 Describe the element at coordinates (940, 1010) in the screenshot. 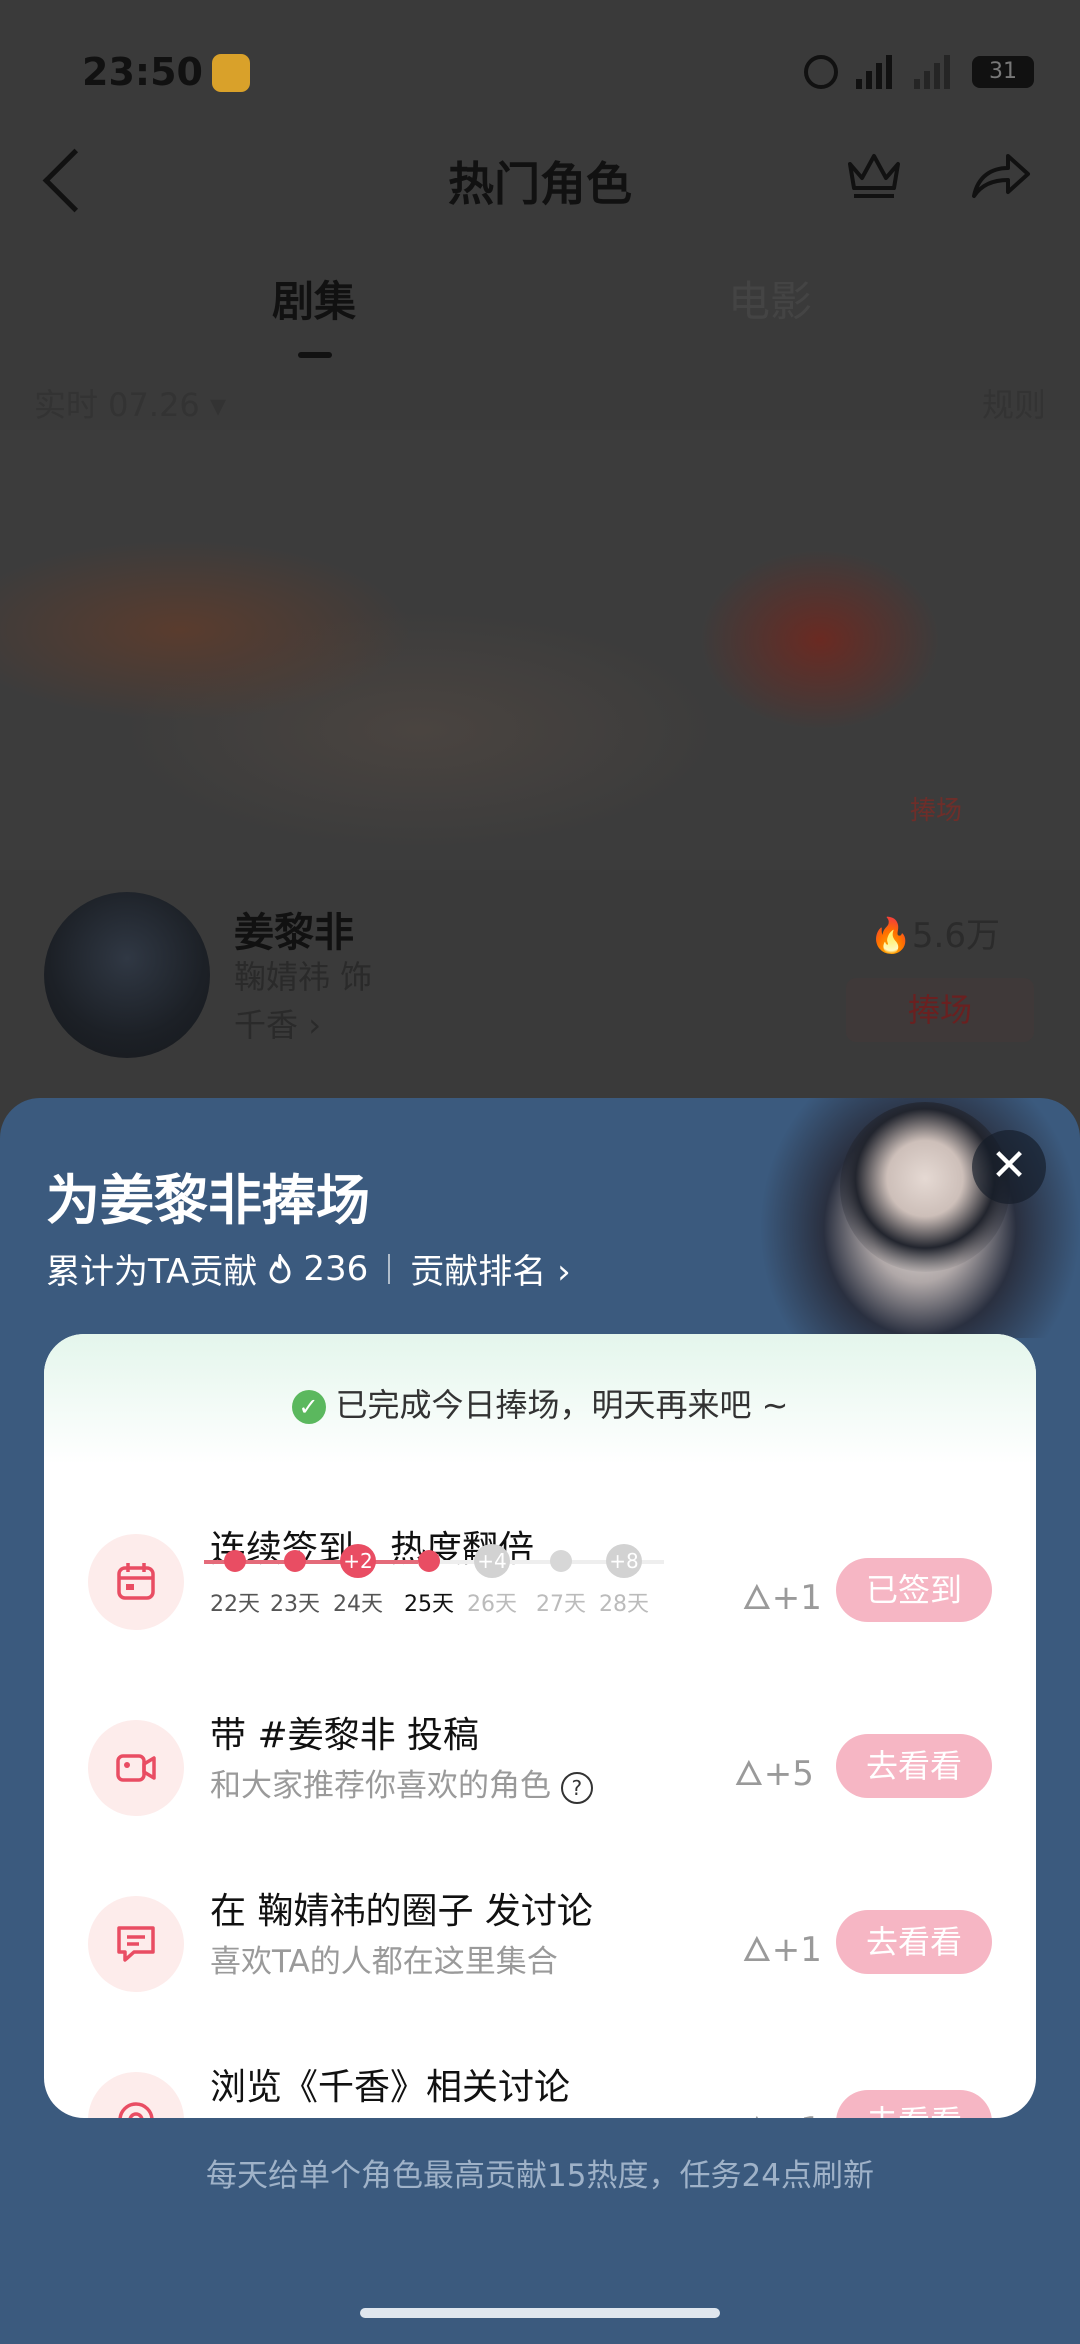

I see `cheer-button: 捧场` at that location.